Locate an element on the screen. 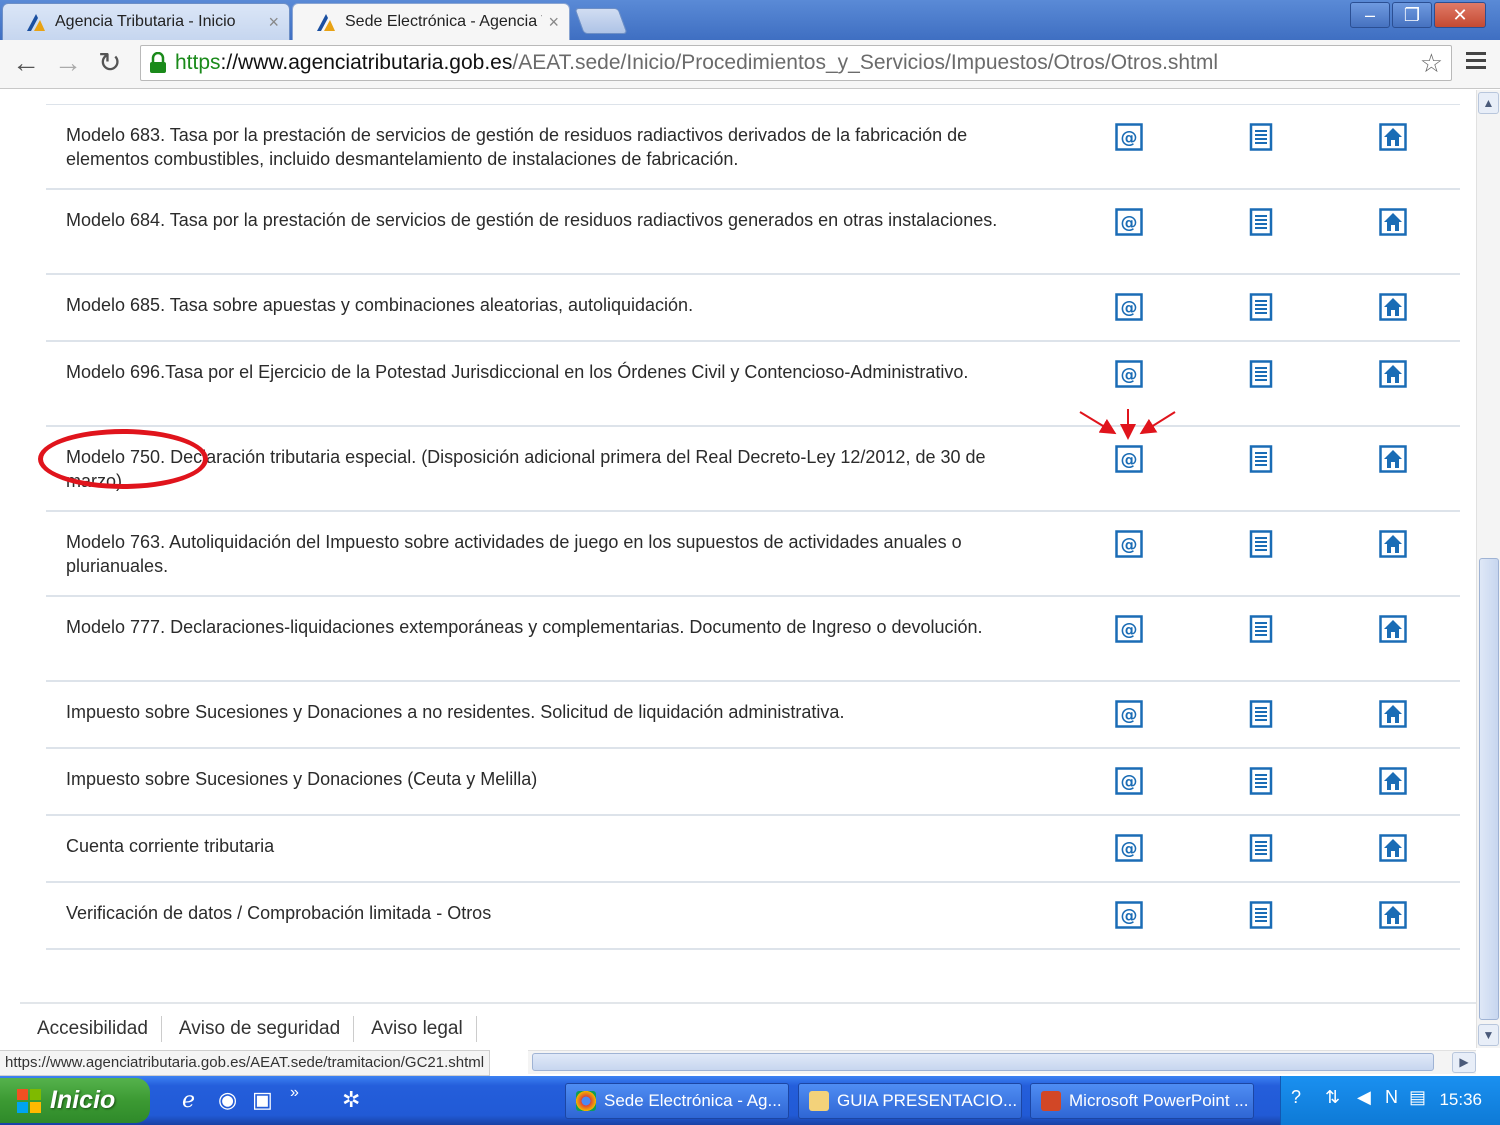 The width and height of the screenshot is (1500, 1125). bookmark-star-icon: ☆ is located at coordinates (1431, 63).